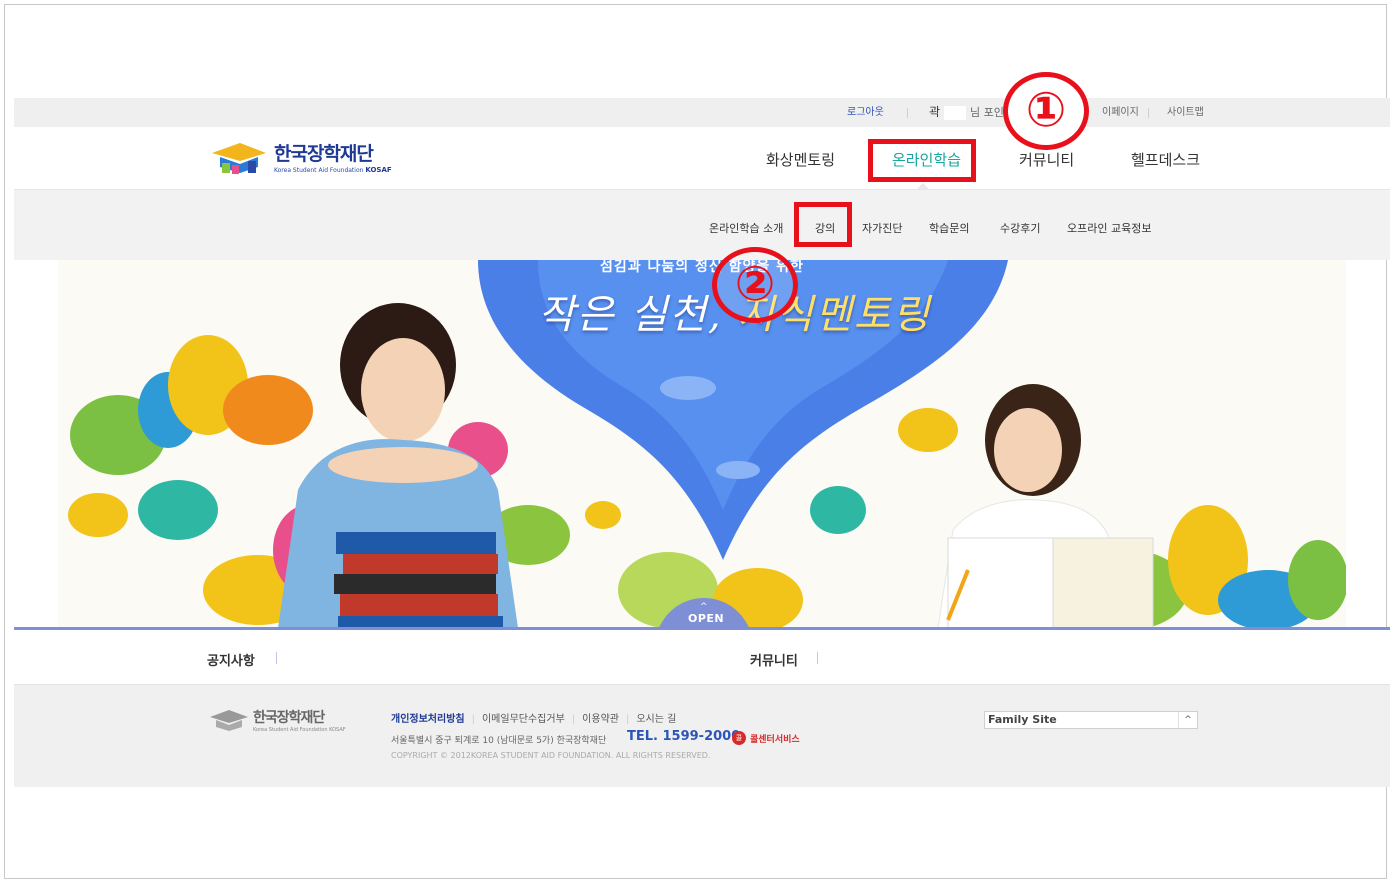 Image resolution: width=1391 pixels, height=883 pixels. I want to click on highlight-box-online-learning, so click(922, 160).